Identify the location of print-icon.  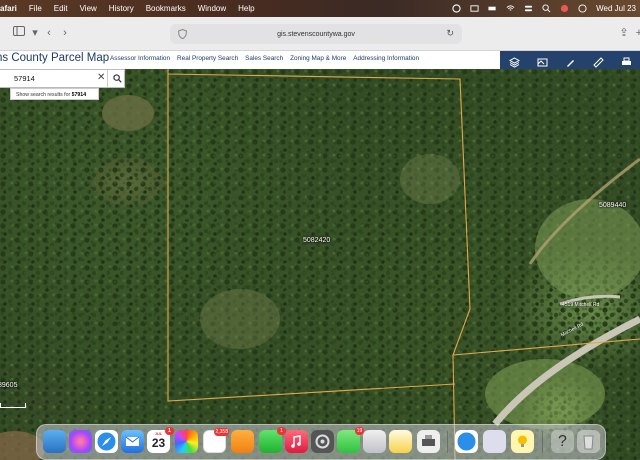
(626, 60).